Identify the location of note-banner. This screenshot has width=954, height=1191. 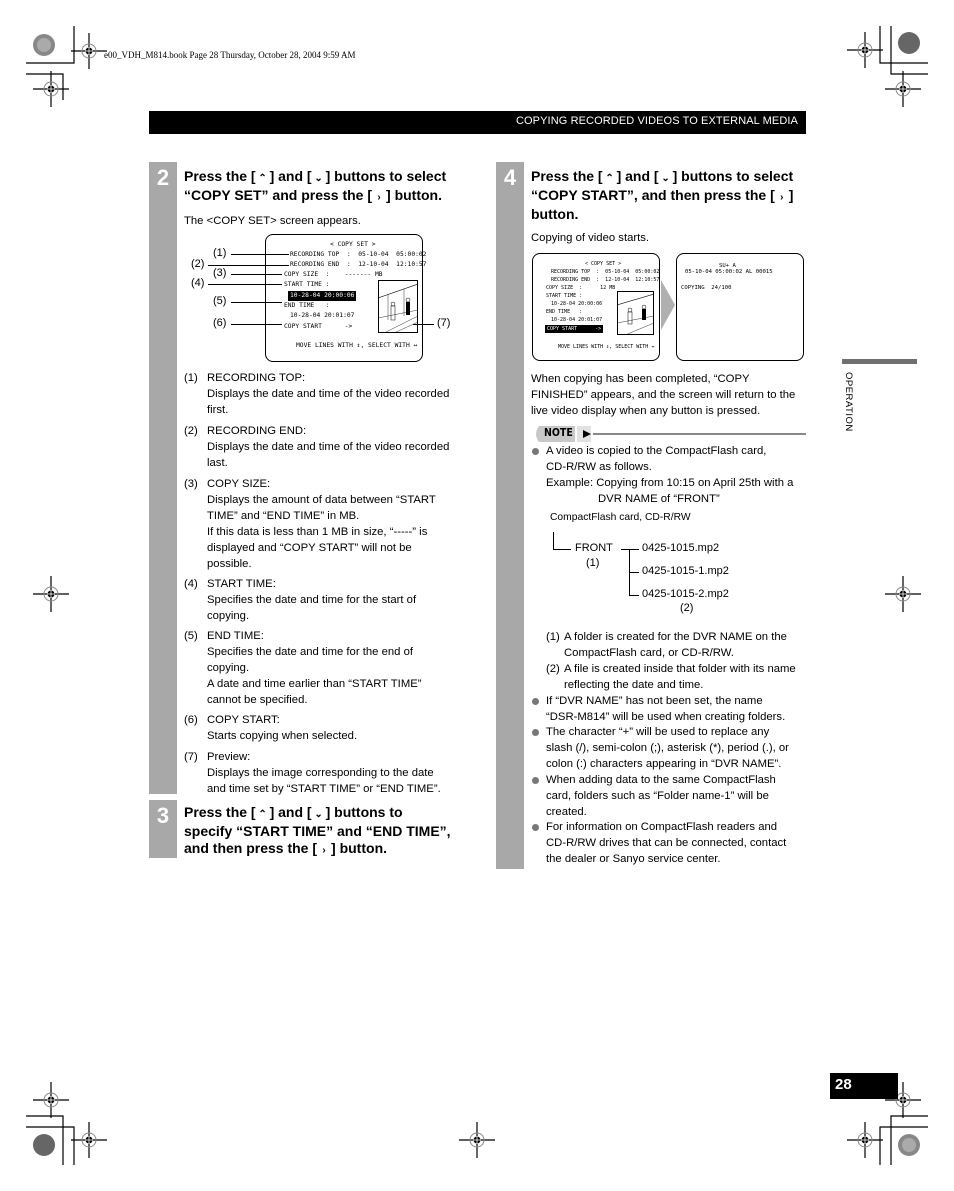
(671, 434).